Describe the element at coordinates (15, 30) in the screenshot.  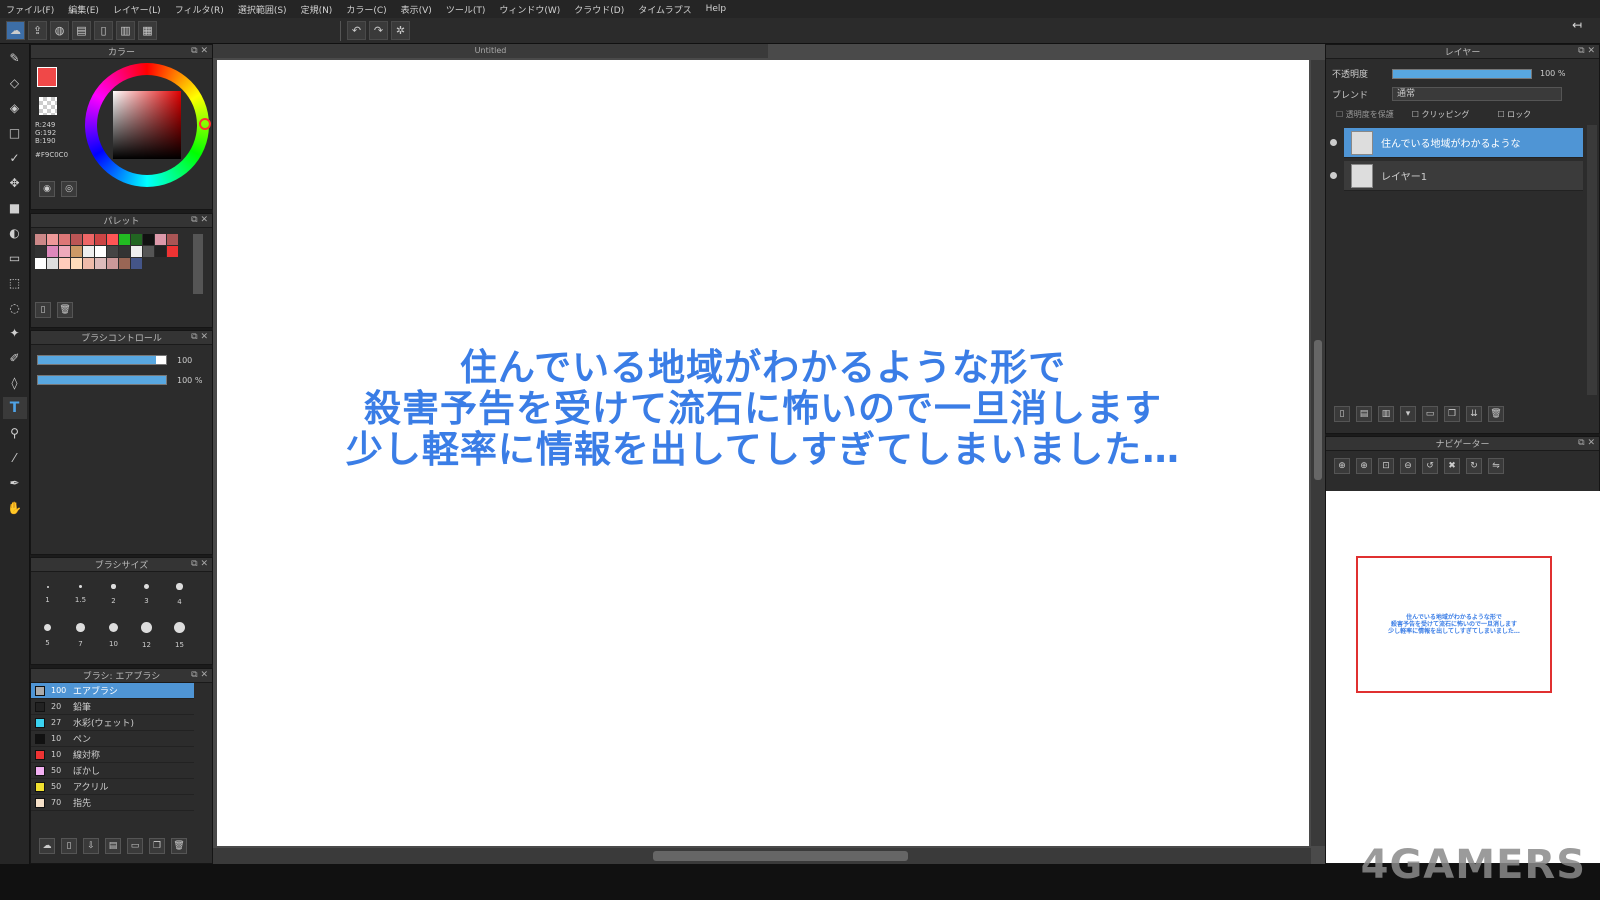
I see `cloud-icon: ☁` at that location.